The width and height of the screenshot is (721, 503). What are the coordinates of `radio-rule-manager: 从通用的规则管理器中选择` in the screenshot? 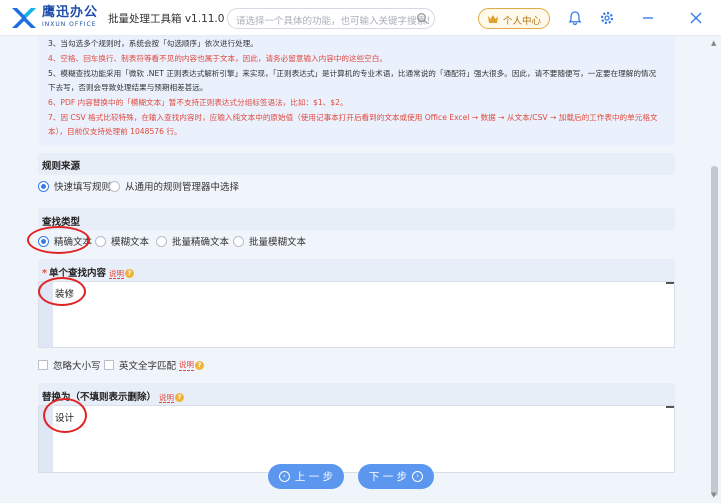 It's located at (174, 186).